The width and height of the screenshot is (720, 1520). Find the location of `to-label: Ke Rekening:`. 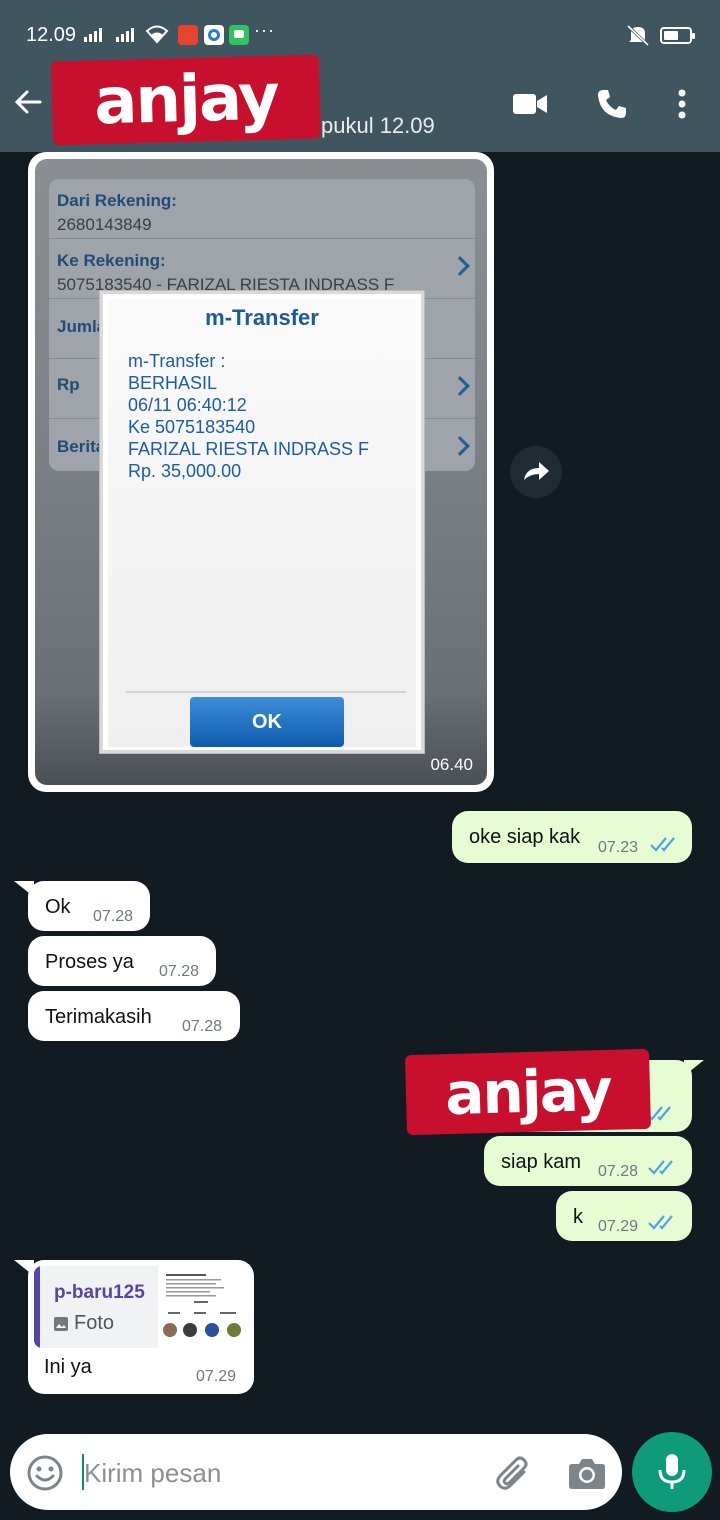

to-label: Ke Rekening: is located at coordinates (111, 260).